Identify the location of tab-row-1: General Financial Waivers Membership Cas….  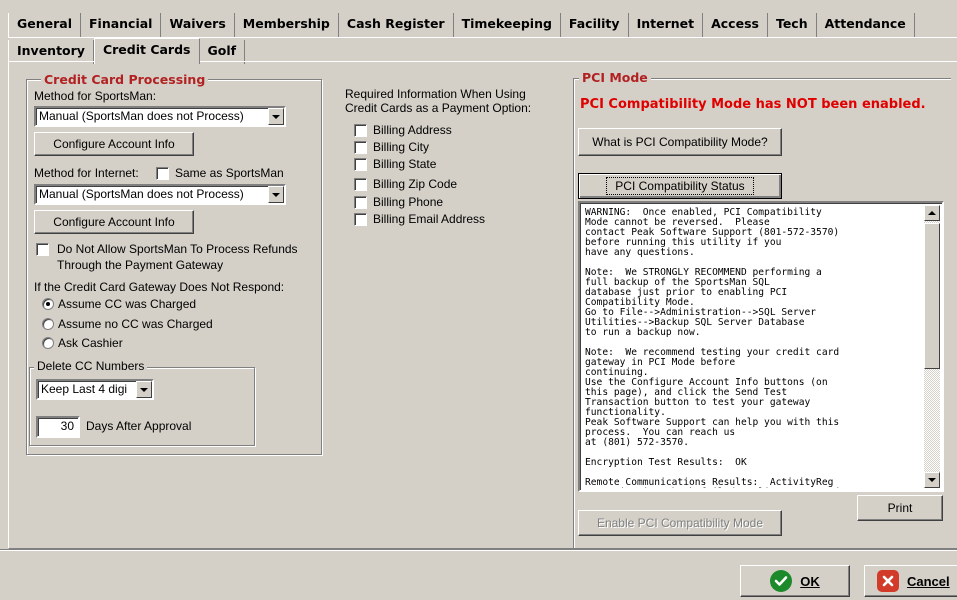
(461, 25).